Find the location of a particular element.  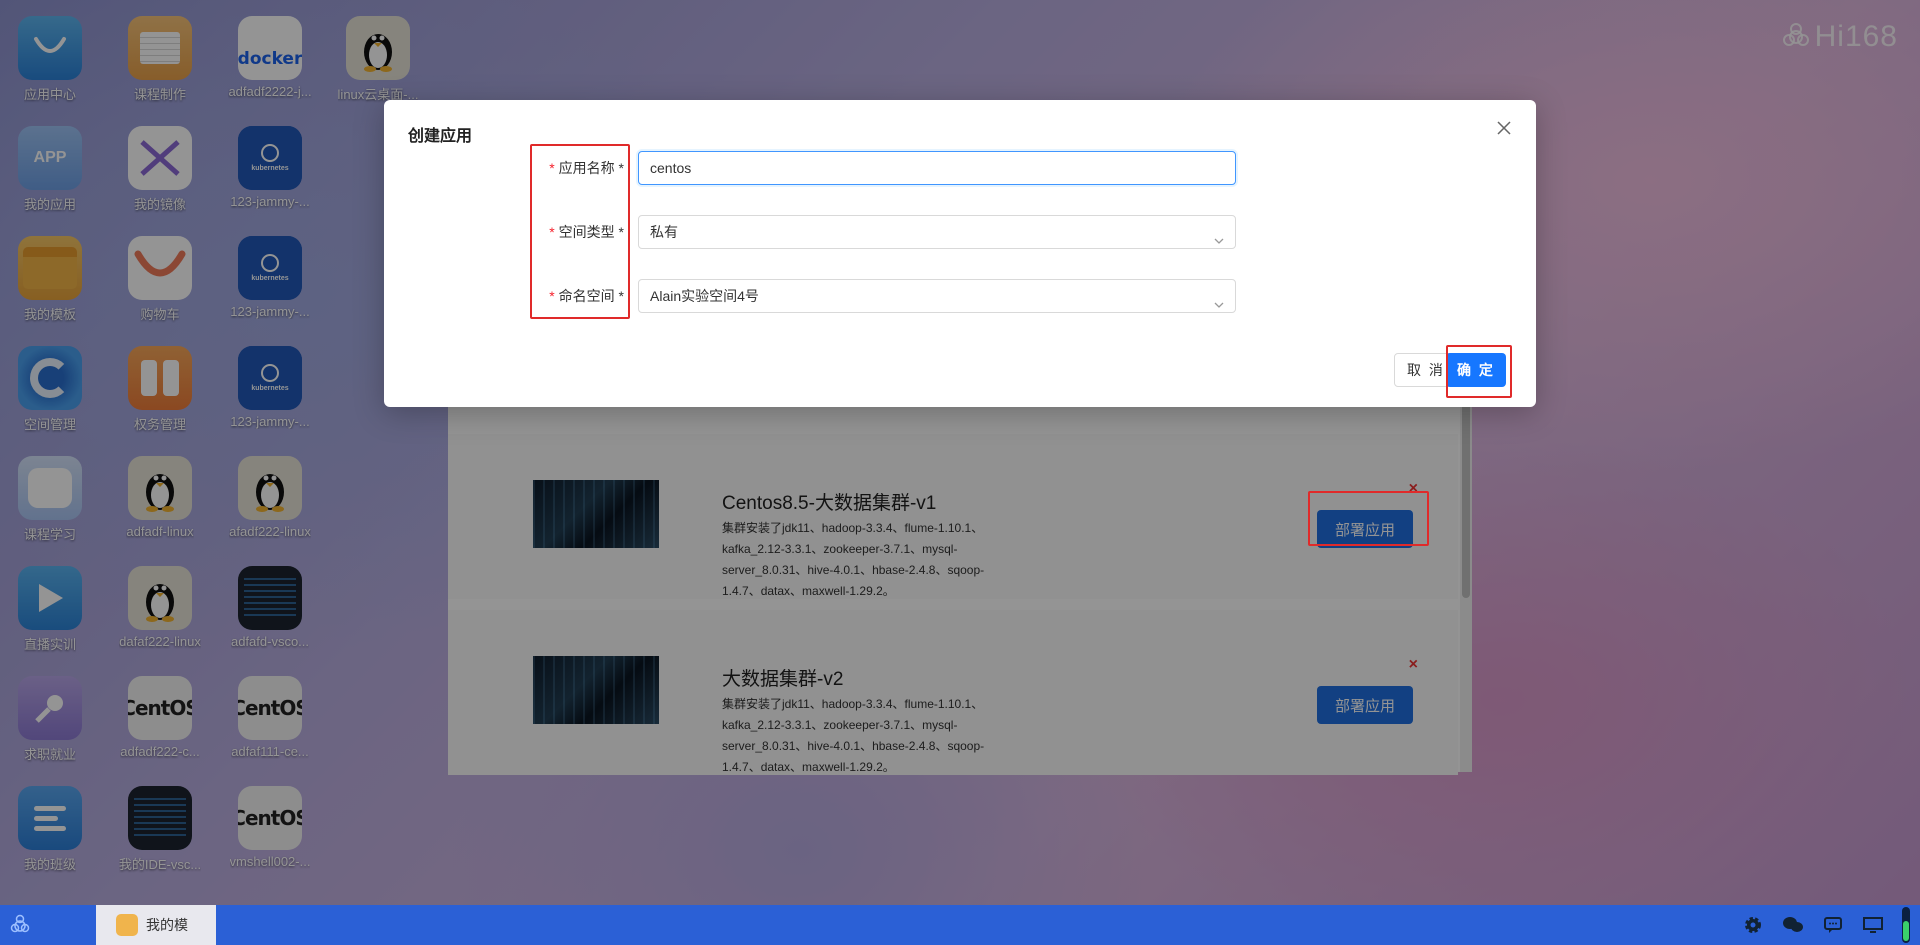

volume-level-indicator is located at coordinates (1906, 925).